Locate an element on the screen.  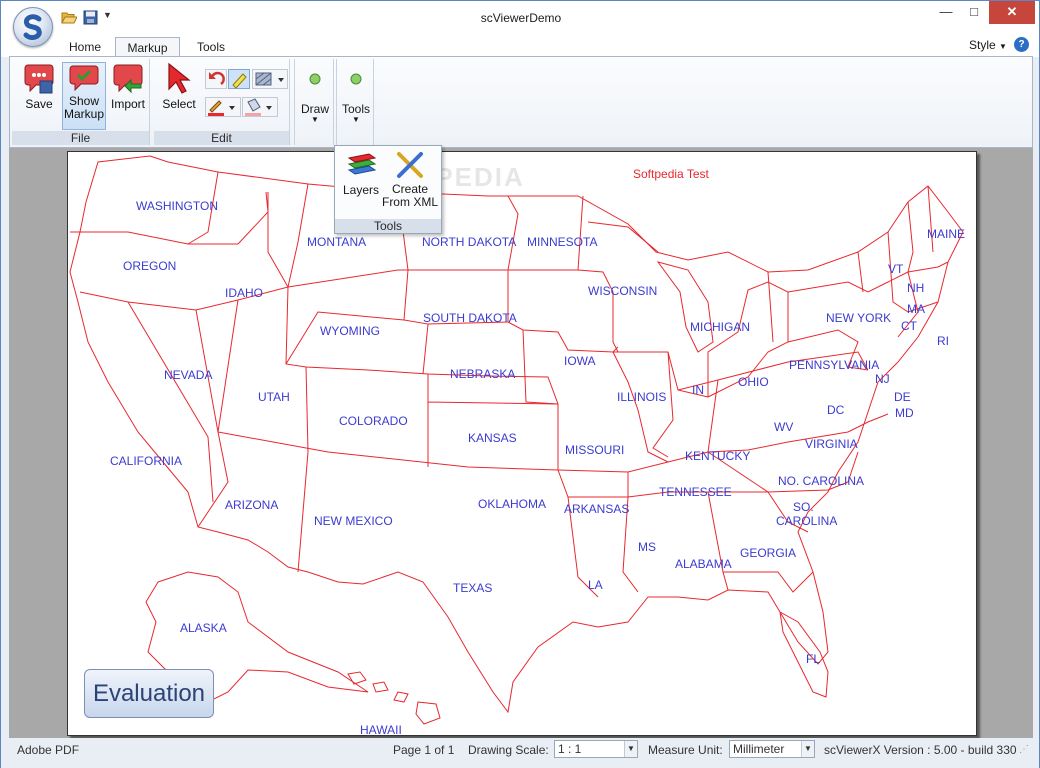
state-label: ALABAMA is located at coordinates (703, 564).